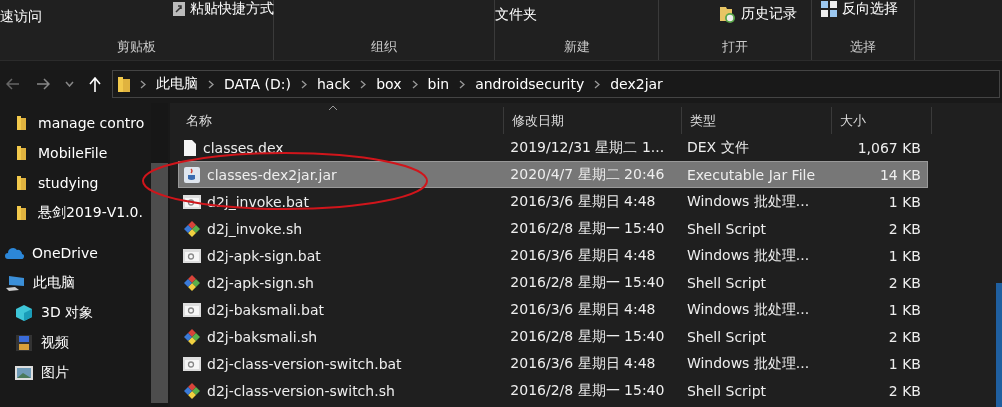 The width and height of the screenshot is (1002, 407). Describe the element at coordinates (636, 84) in the screenshot. I see `breadcrumb: dex2jar` at that location.